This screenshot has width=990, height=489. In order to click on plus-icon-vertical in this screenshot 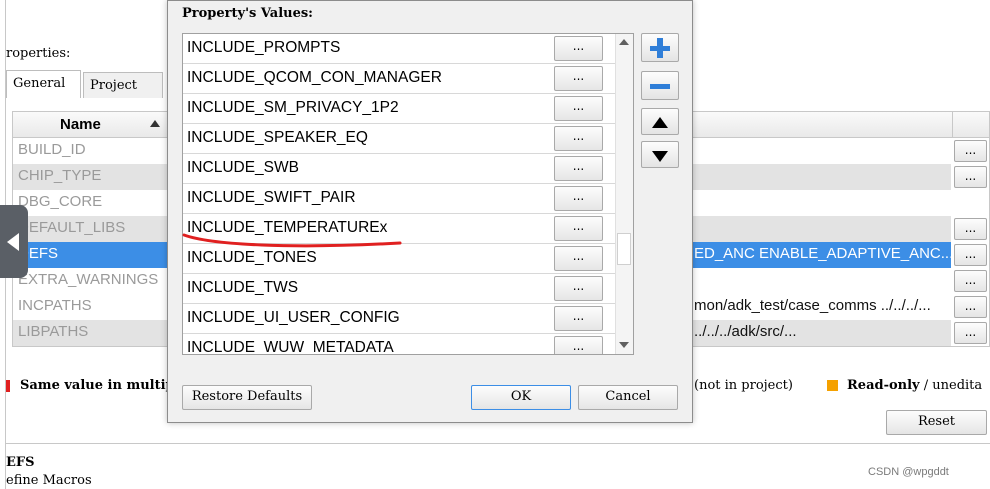, I will do `click(660, 48)`.